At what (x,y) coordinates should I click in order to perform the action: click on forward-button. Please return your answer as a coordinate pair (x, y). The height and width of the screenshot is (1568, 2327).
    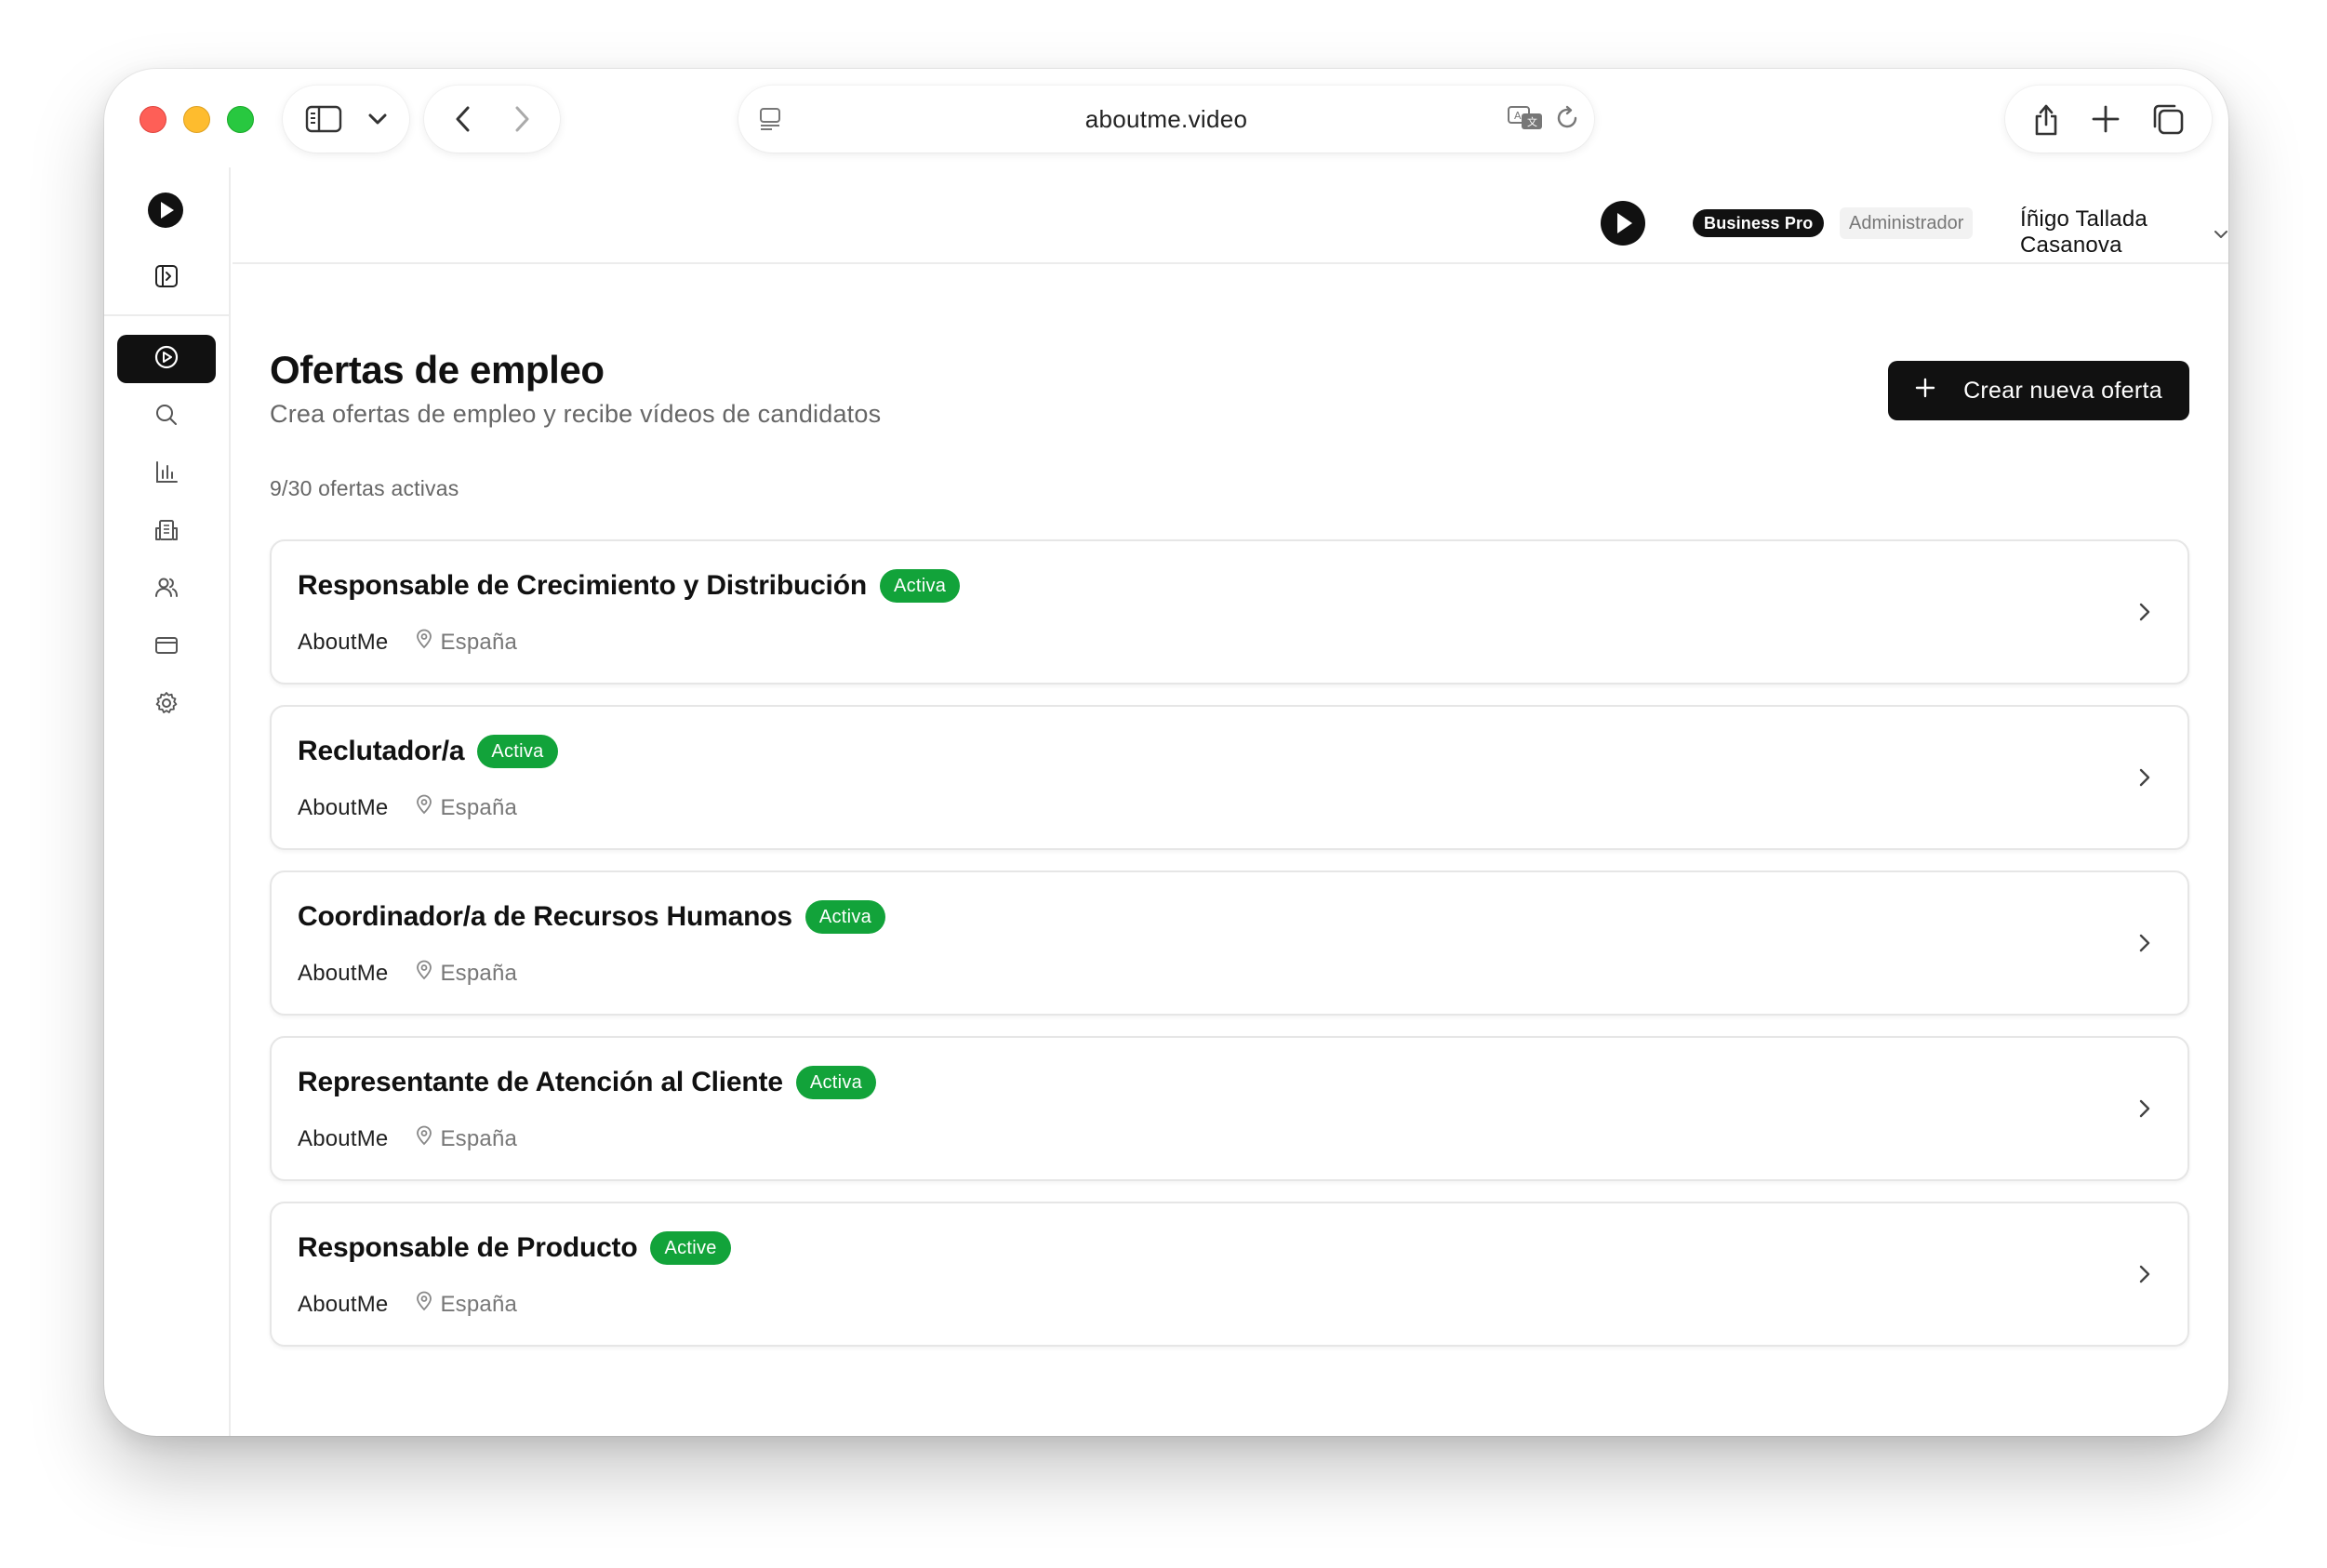
    Looking at the image, I should click on (521, 119).